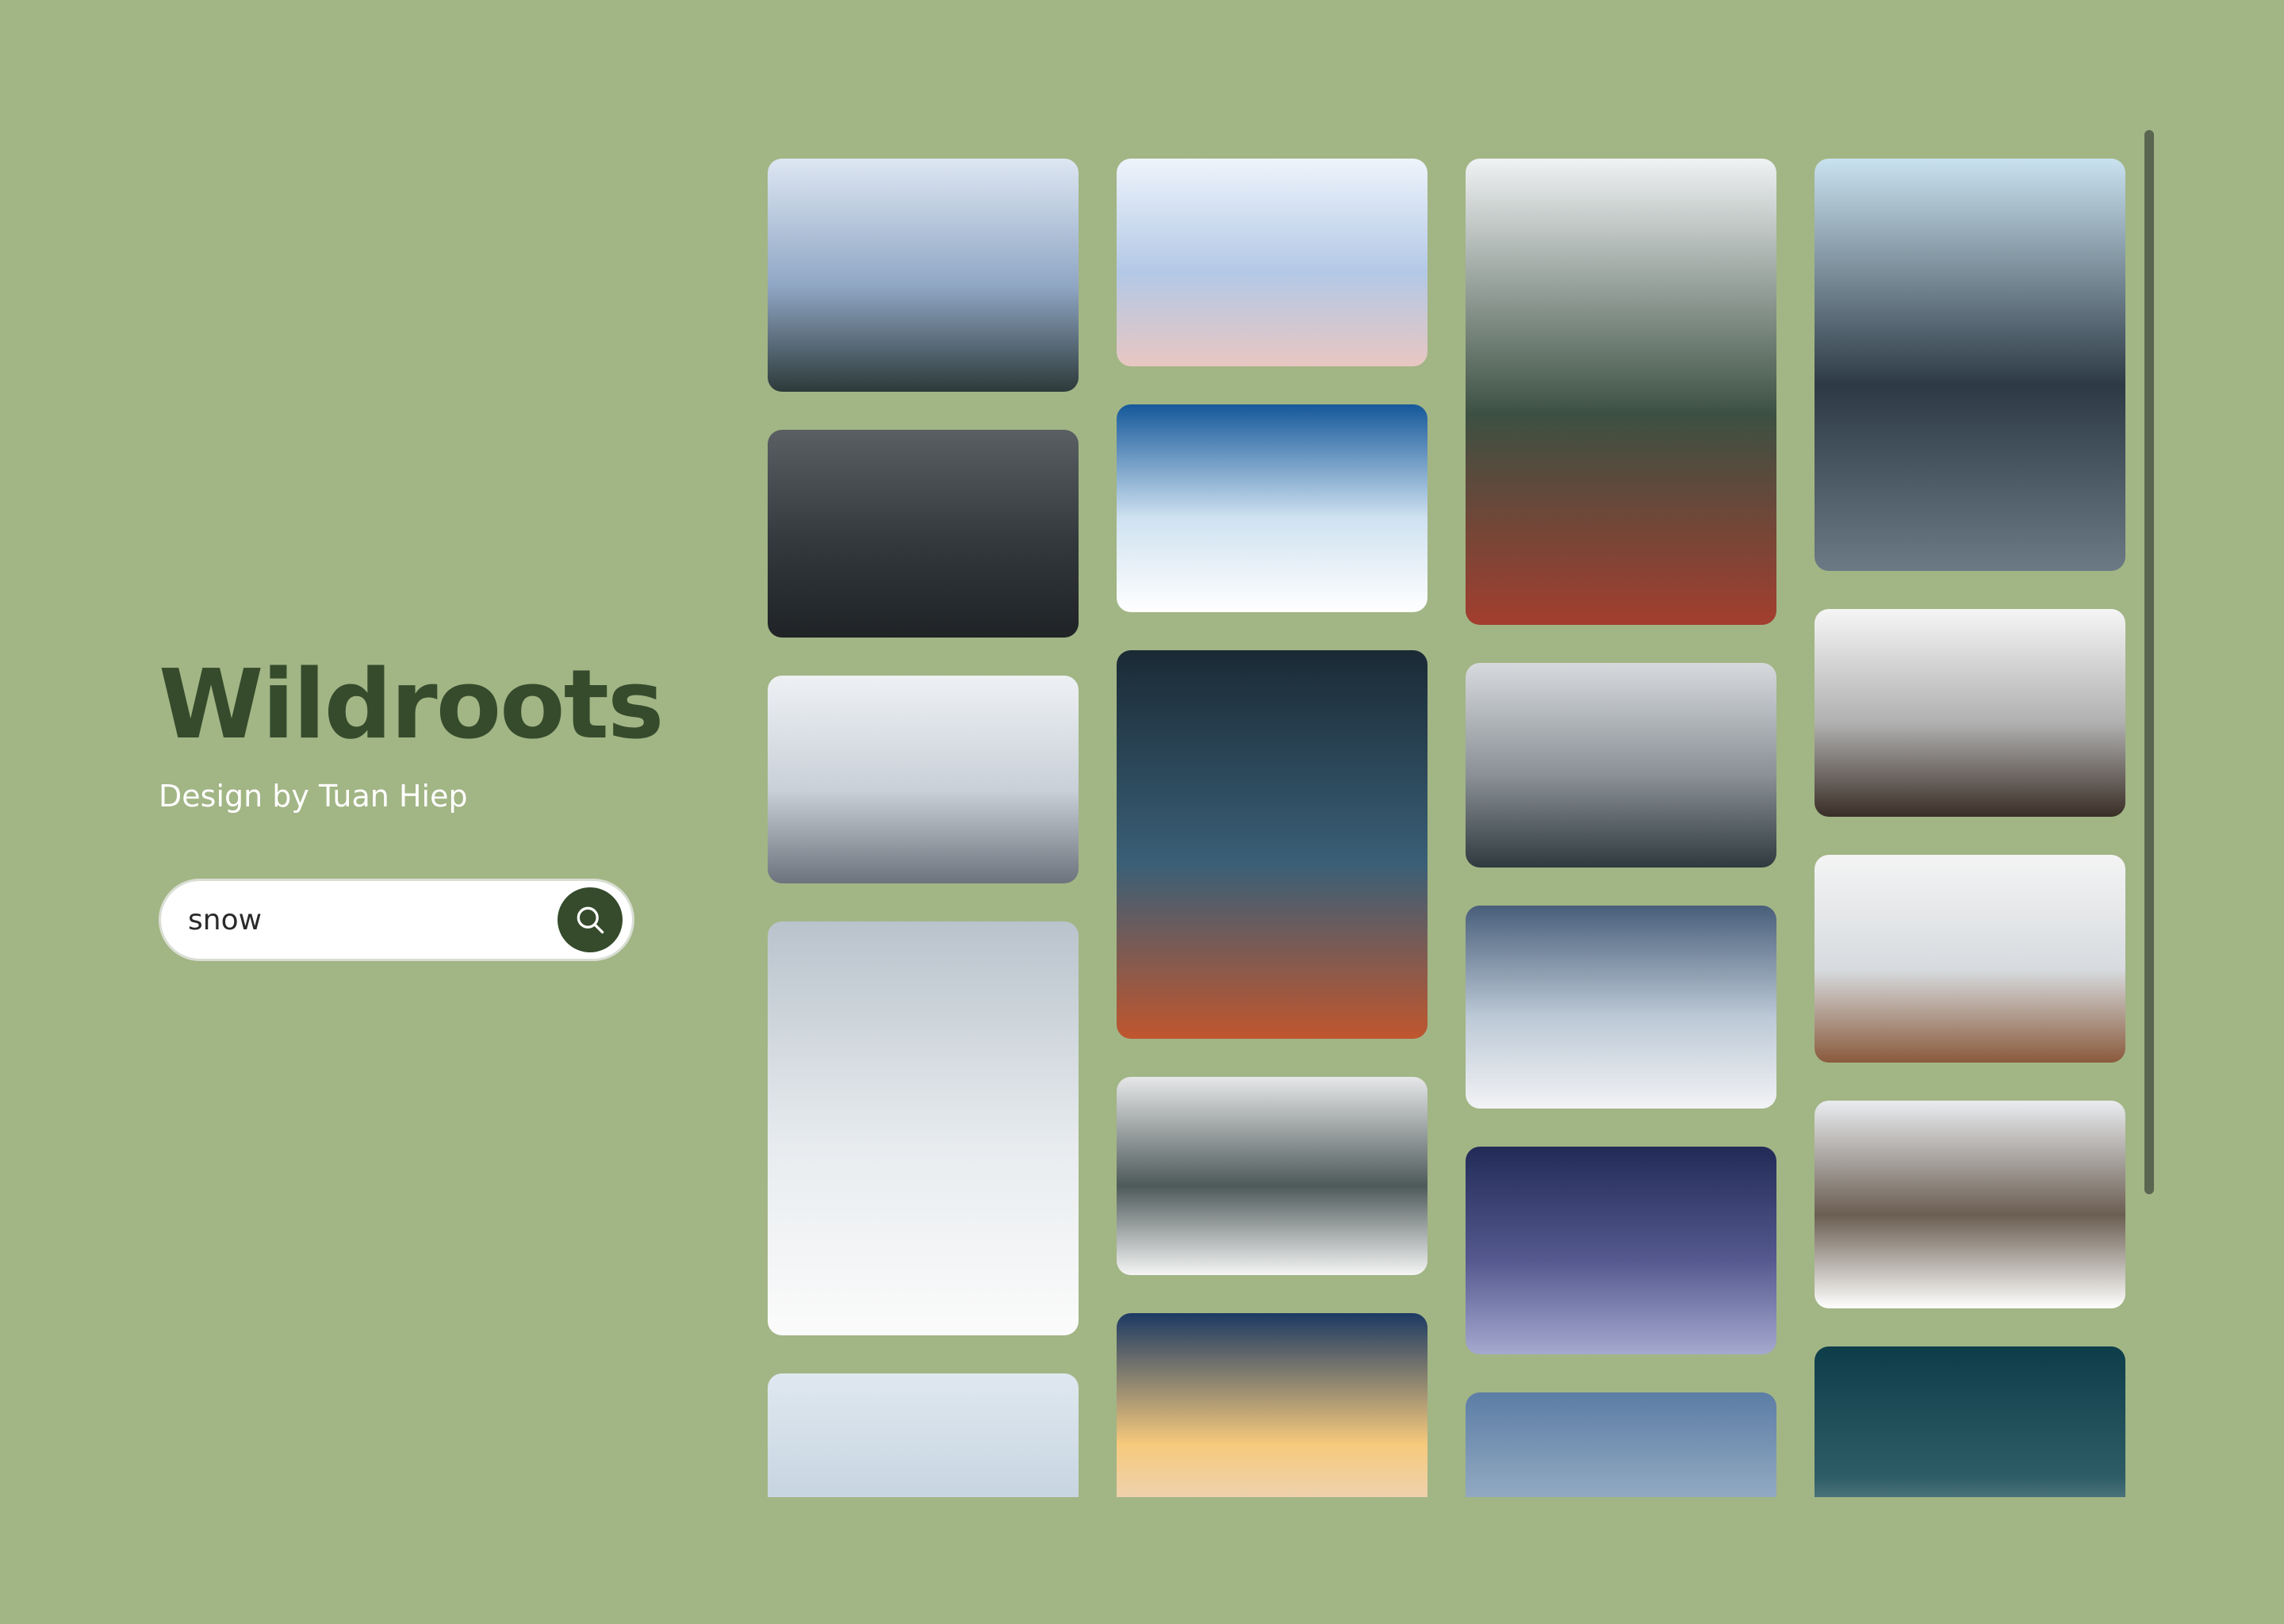  I want to click on image-tile-snowy-mountains-sky, so click(923, 1435).